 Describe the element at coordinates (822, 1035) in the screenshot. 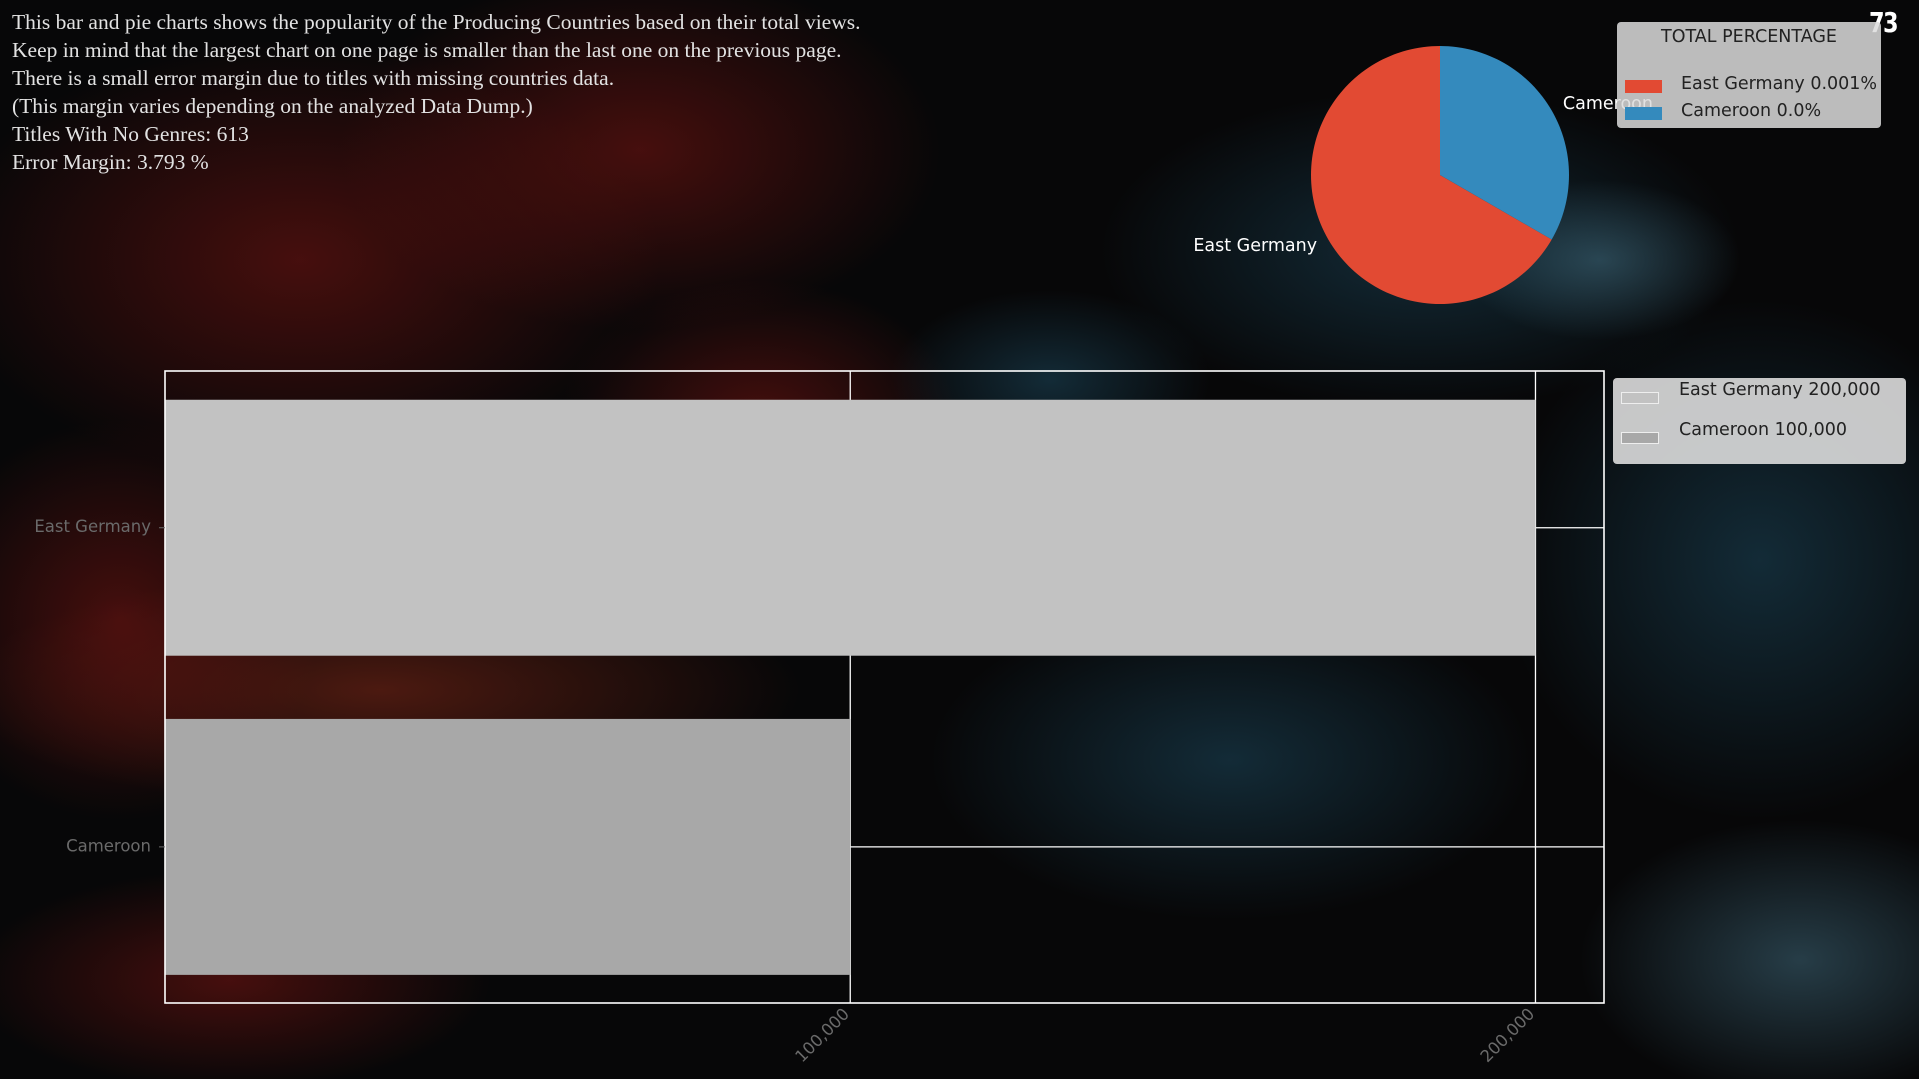

I see `x-tick-label: 100,000` at that location.